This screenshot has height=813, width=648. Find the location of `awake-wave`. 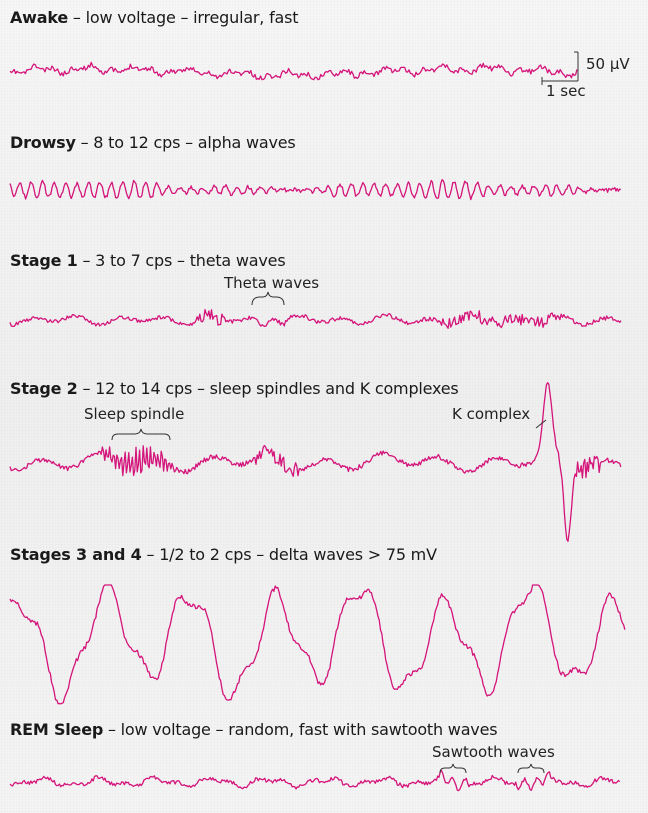

awake-wave is located at coordinates (293, 71).